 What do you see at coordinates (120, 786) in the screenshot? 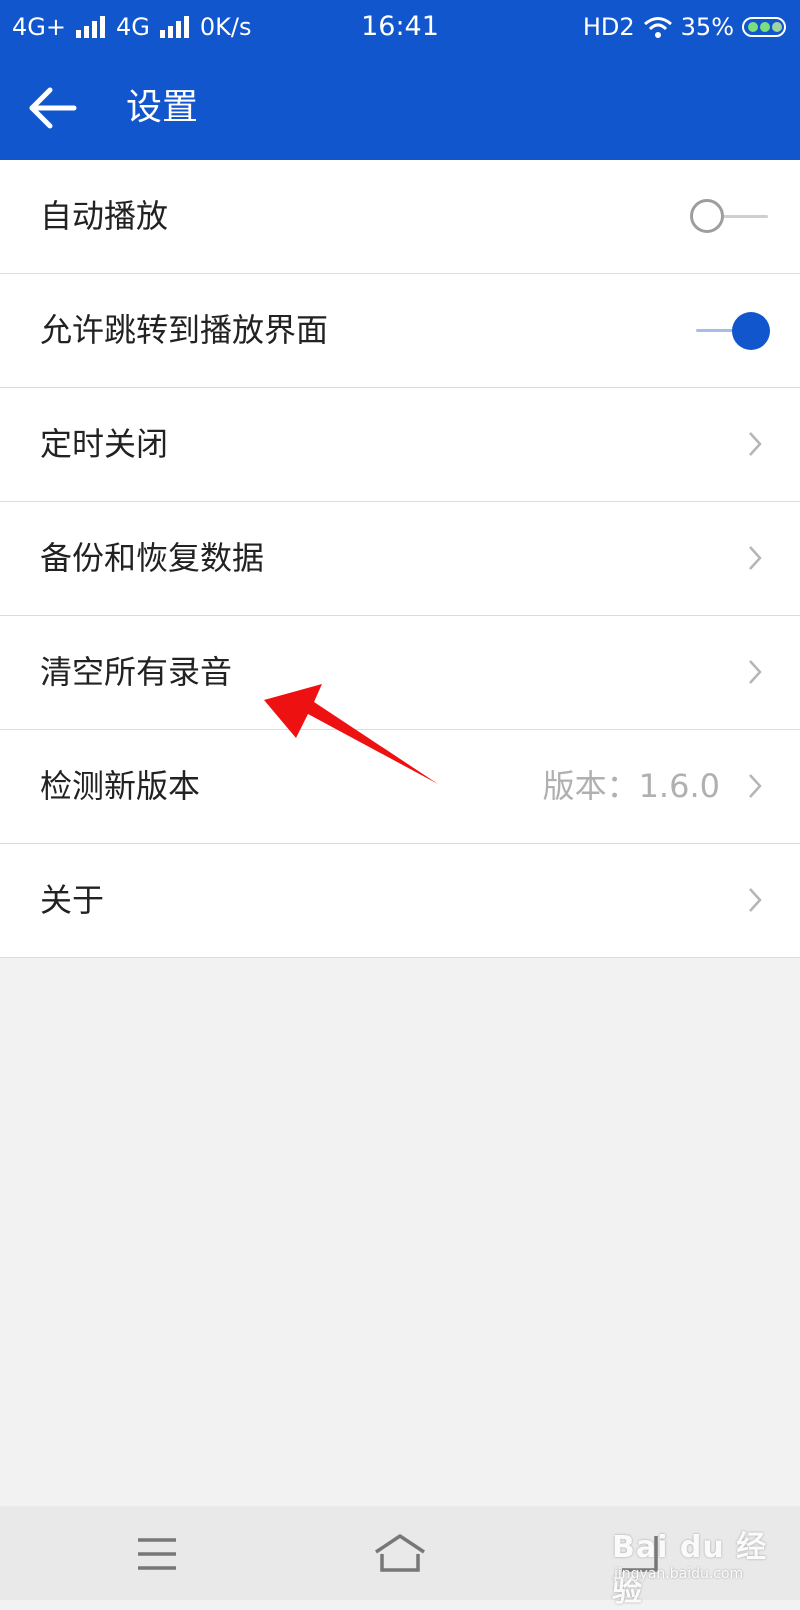
I see `setting-label: 检测新版本` at bounding box center [120, 786].